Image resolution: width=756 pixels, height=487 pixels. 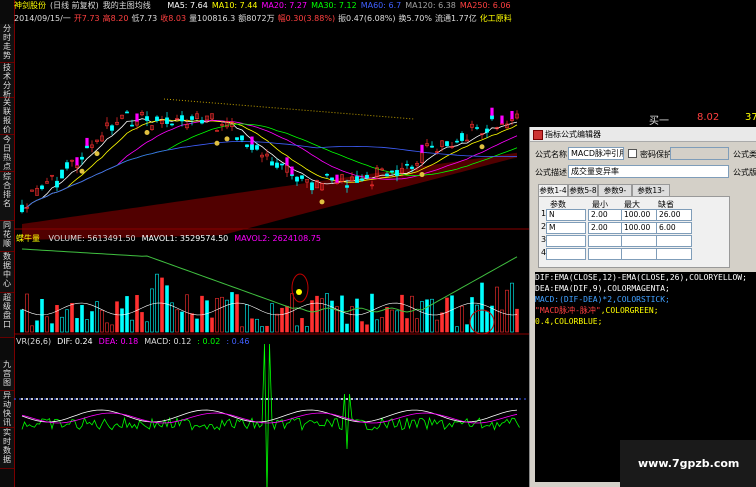 I want to click on sidebar-tab-jishu: 技术分析, so click(x=7, y=81).